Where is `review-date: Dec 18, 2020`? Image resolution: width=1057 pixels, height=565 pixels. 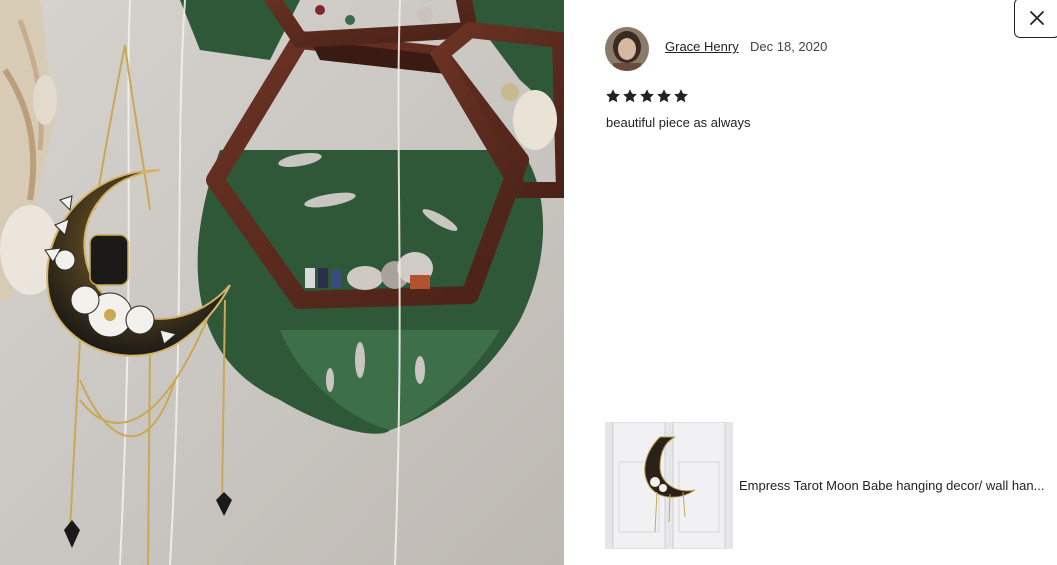
review-date: Dec 18, 2020 is located at coordinates (789, 46).